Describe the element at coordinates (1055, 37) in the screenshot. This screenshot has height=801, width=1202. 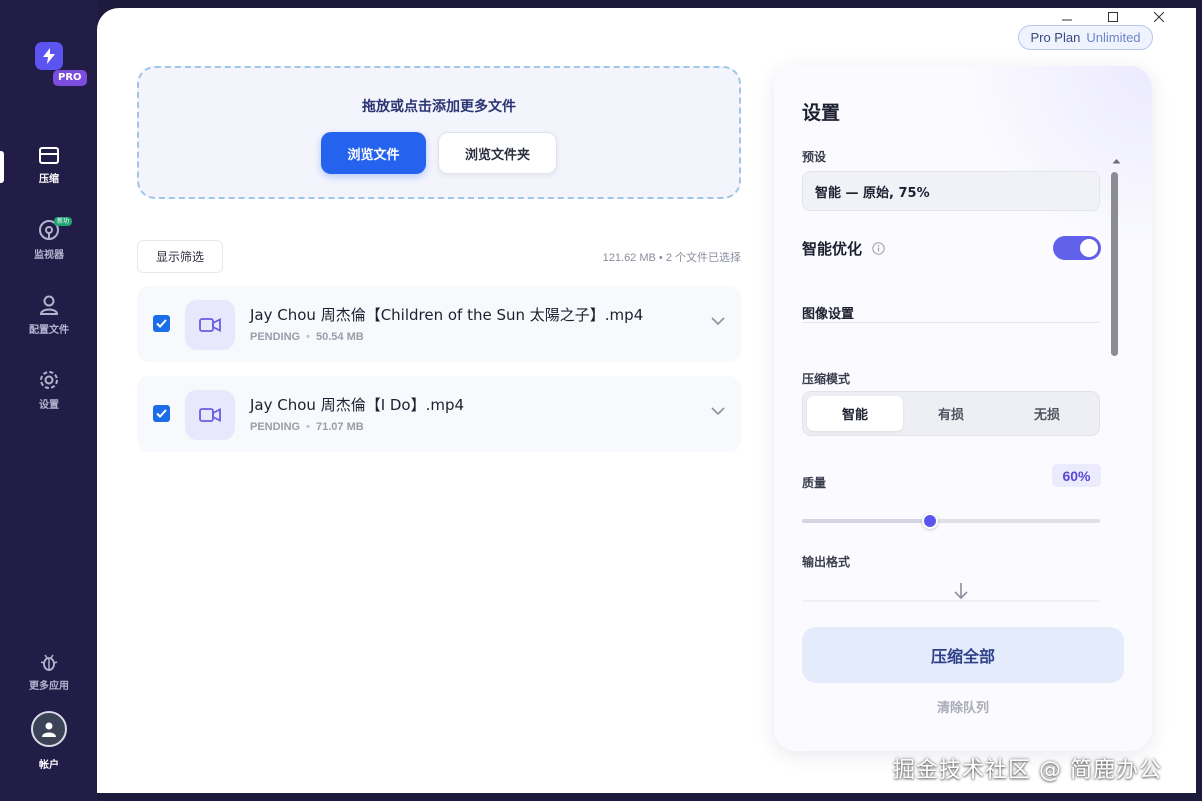
I see `plan-name: Pro Plan` at that location.